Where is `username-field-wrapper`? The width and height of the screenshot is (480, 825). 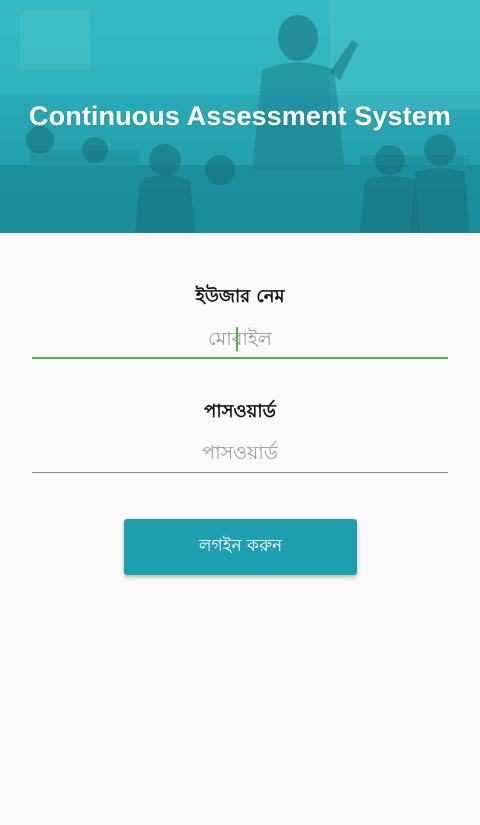 username-field-wrapper is located at coordinates (240, 339).